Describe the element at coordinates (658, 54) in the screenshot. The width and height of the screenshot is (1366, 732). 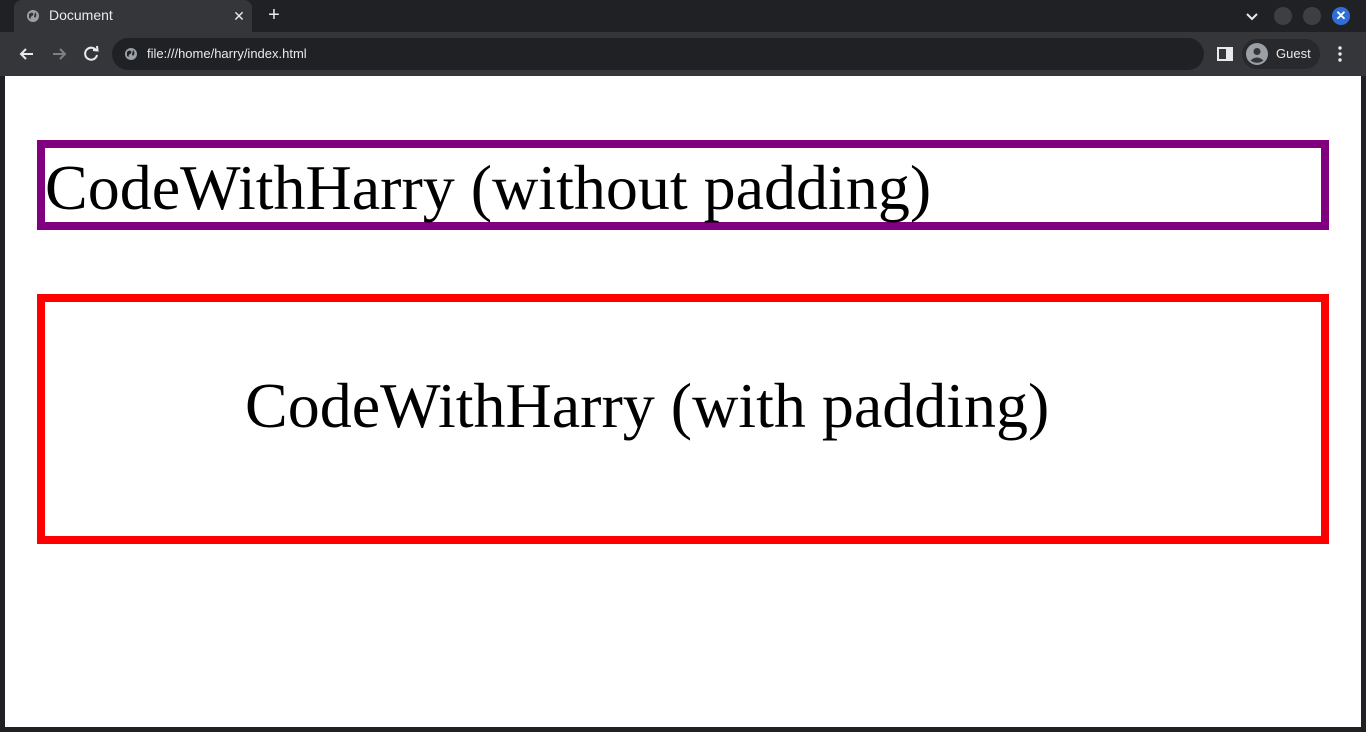
I see `address-bar: file:///home/harry/index.html` at that location.